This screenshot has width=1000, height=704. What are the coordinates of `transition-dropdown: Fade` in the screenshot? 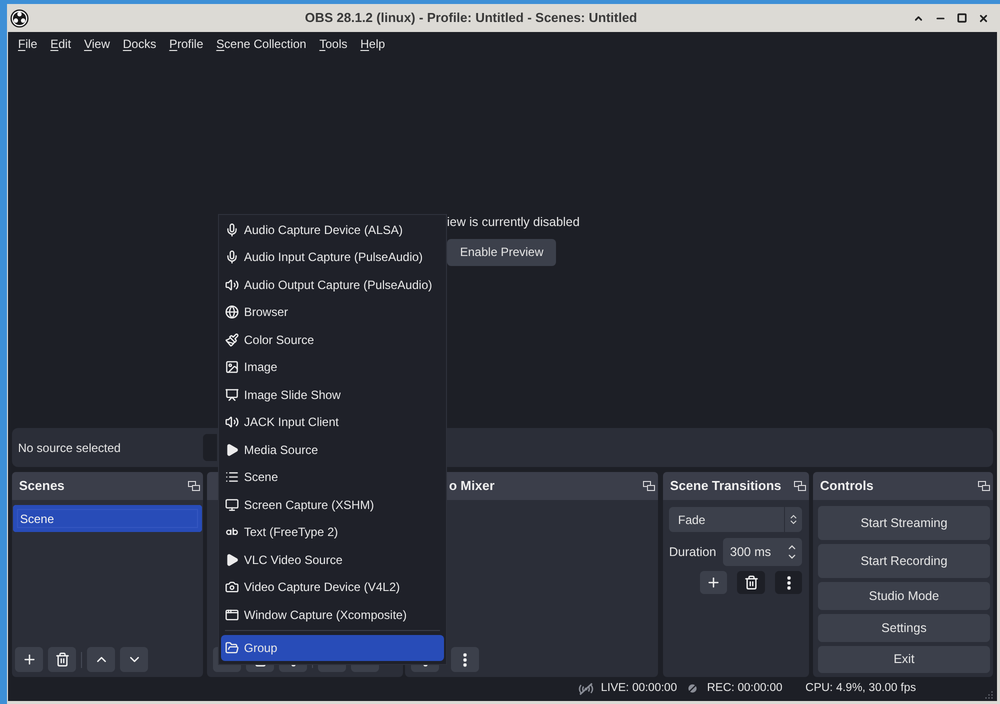 It's located at (735, 519).